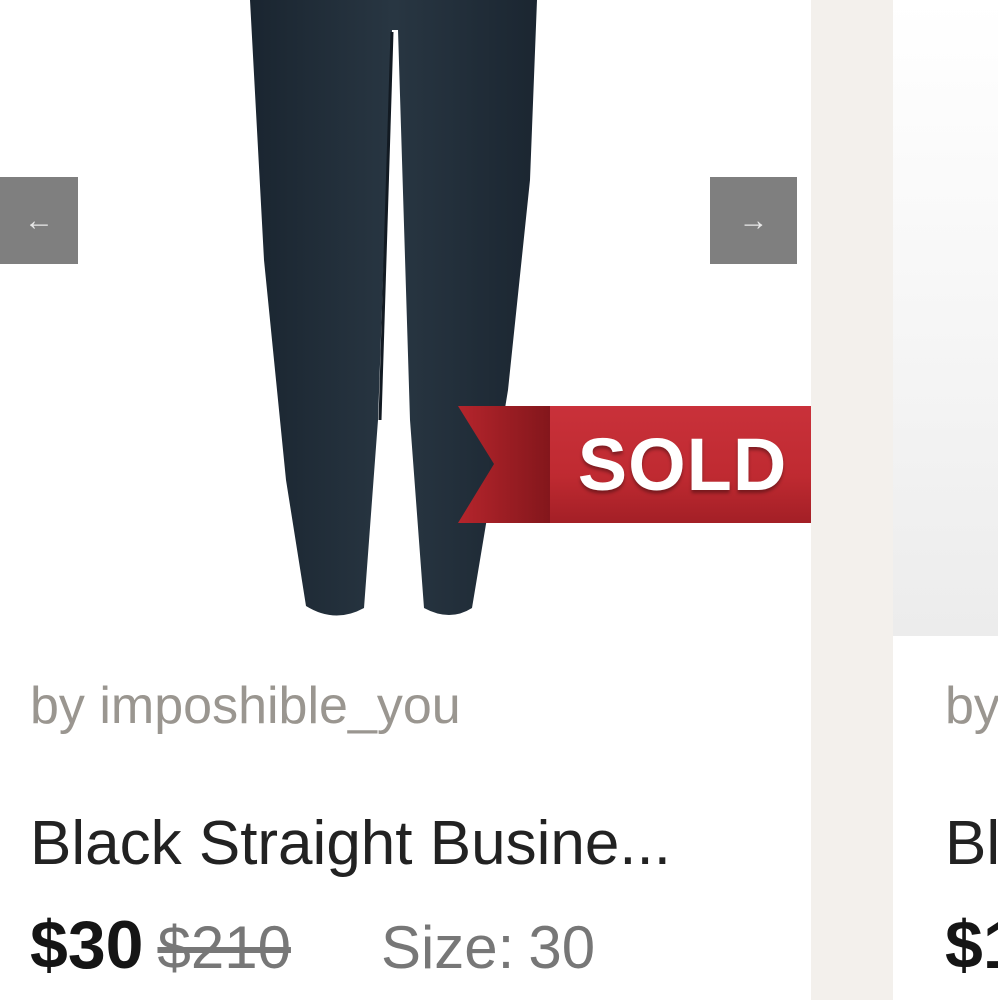 Image resolution: width=998 pixels, height=1000 pixels. I want to click on sale-price: $1, so click(971, 945).